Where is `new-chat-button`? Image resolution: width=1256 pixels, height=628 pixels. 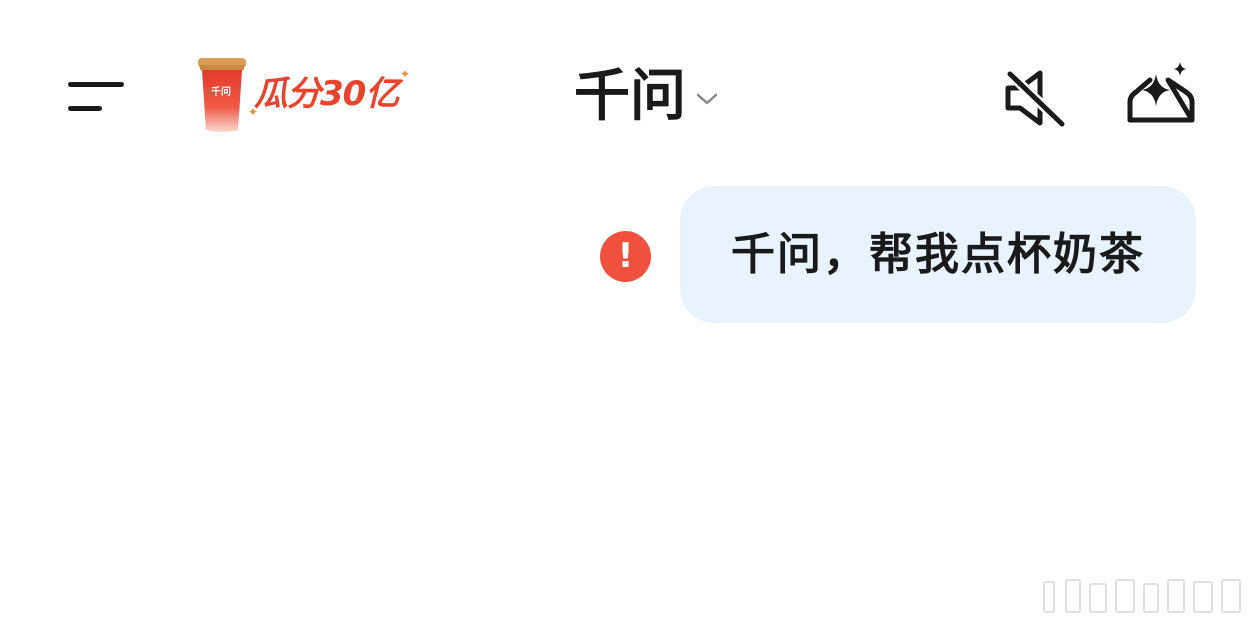 new-chat-button is located at coordinates (1161, 95).